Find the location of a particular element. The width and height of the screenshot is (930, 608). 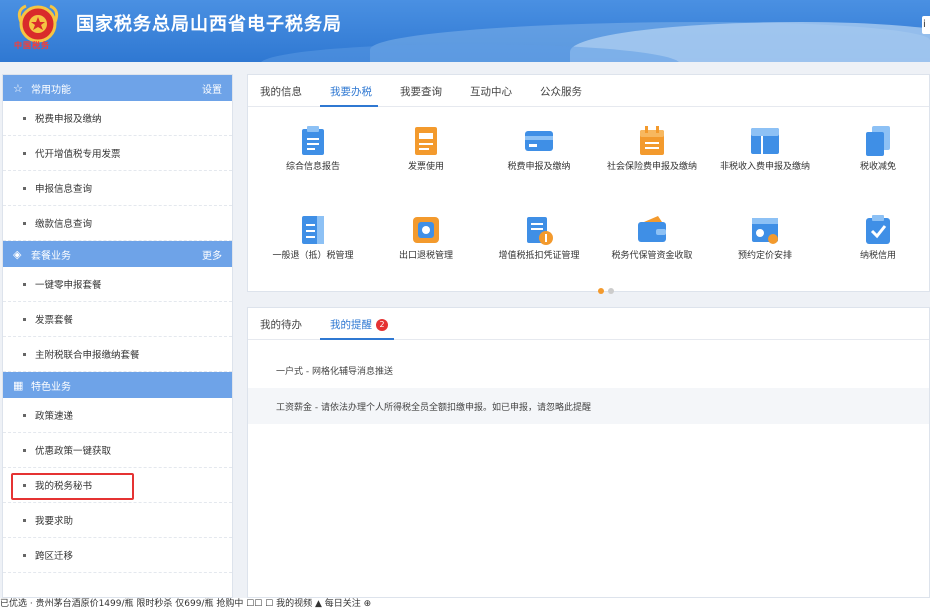

more-link: 更多 is located at coordinates (212, 254).